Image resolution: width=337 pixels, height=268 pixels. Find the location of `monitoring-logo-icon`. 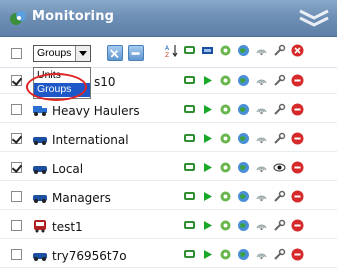

monitoring-logo-icon is located at coordinates (18, 18).